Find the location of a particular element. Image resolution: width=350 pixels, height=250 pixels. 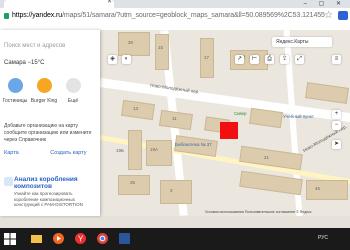

menu-icon: ≡ is located at coordinates (336, 59).